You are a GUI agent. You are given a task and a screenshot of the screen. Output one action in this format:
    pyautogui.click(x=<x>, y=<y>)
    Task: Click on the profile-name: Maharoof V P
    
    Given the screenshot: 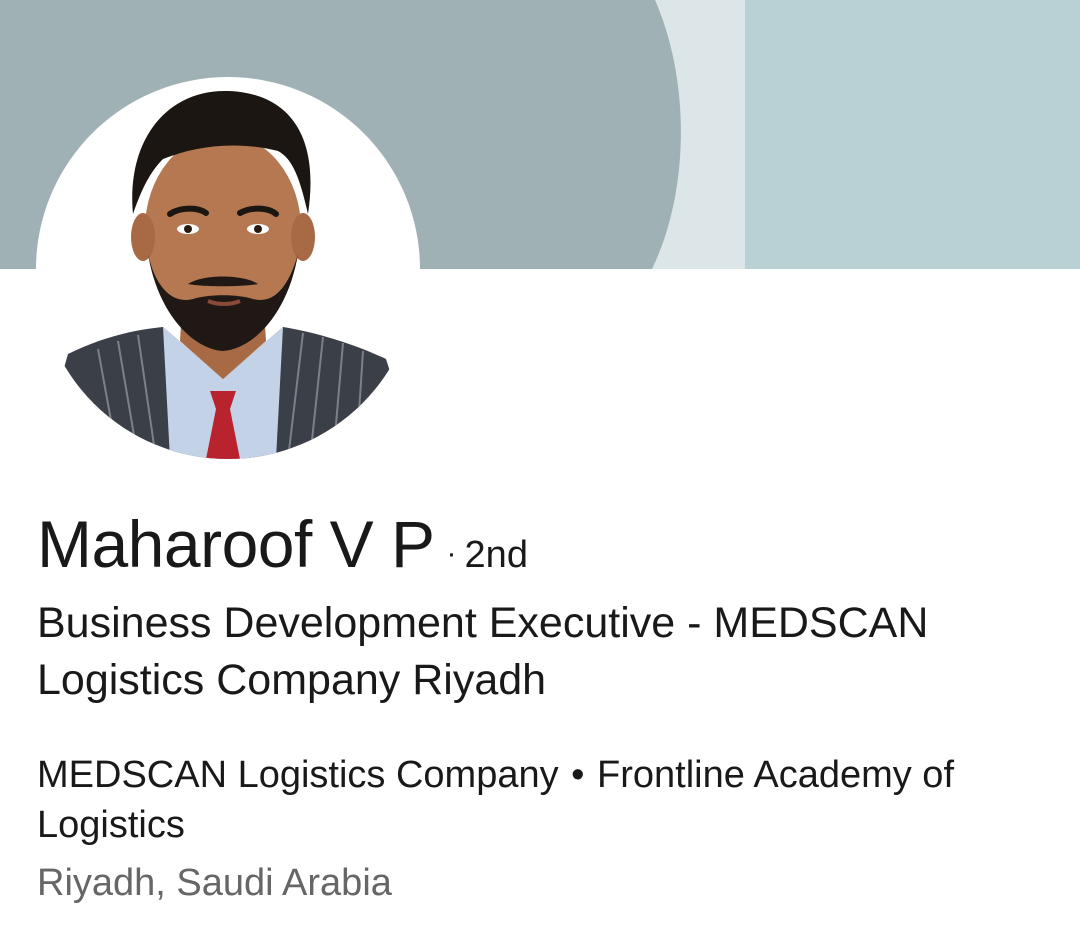 What is the action you would take?
    pyautogui.click(x=236, y=544)
    